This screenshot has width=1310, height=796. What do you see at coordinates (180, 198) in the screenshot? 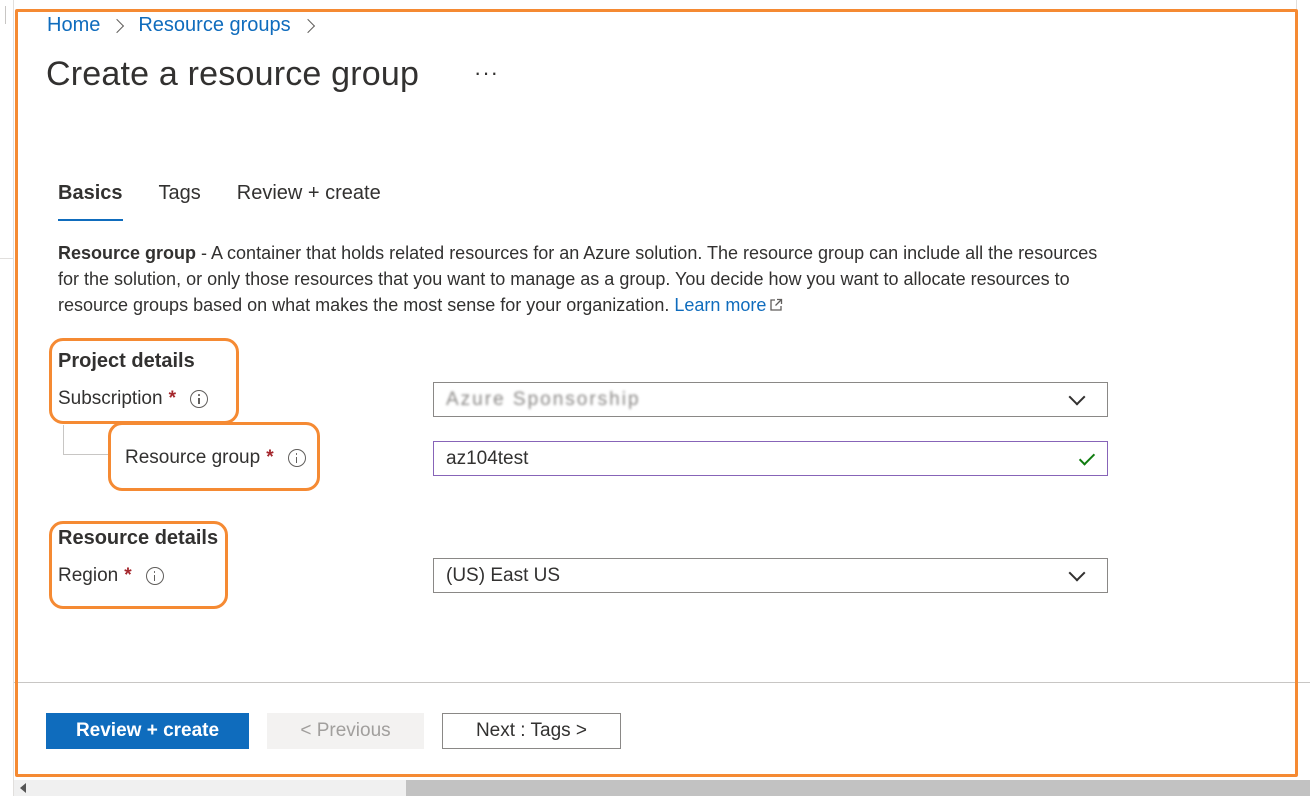
I see `tab-tags: Tags` at bounding box center [180, 198].